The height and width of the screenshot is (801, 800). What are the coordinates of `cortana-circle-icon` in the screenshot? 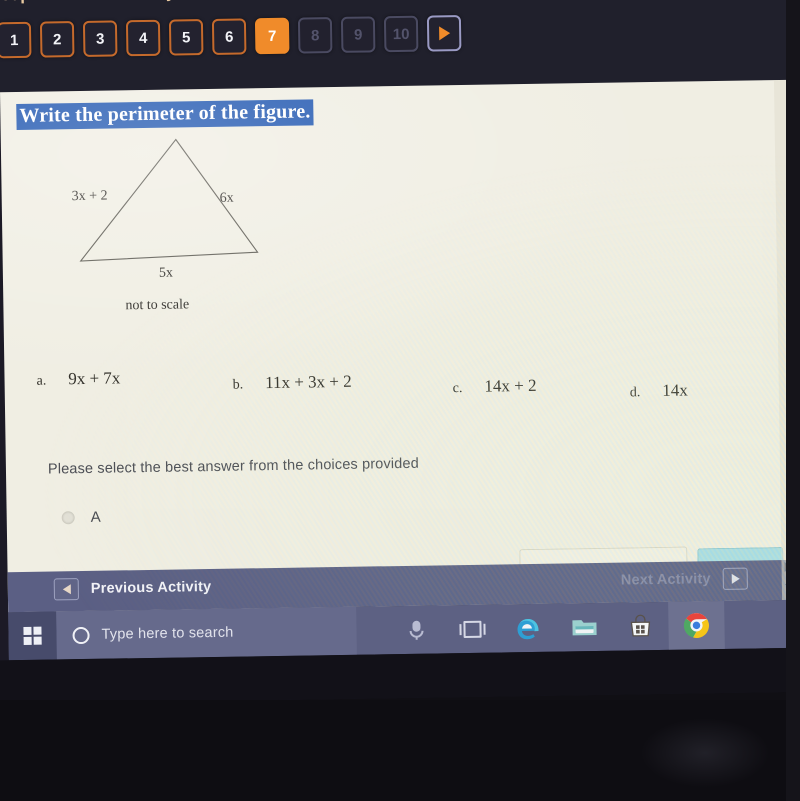 It's located at (81, 635).